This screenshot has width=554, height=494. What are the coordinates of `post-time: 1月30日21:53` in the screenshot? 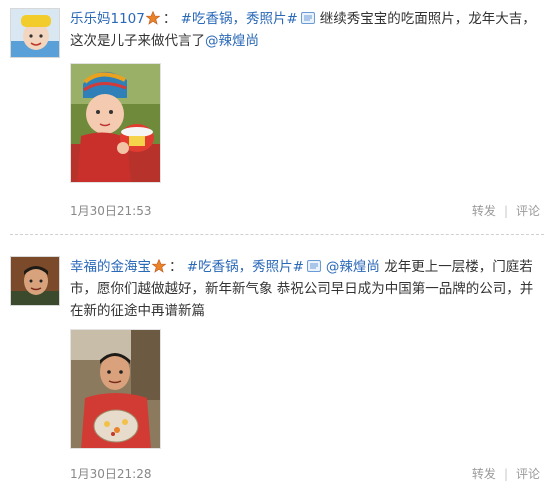 It's located at (111, 211).